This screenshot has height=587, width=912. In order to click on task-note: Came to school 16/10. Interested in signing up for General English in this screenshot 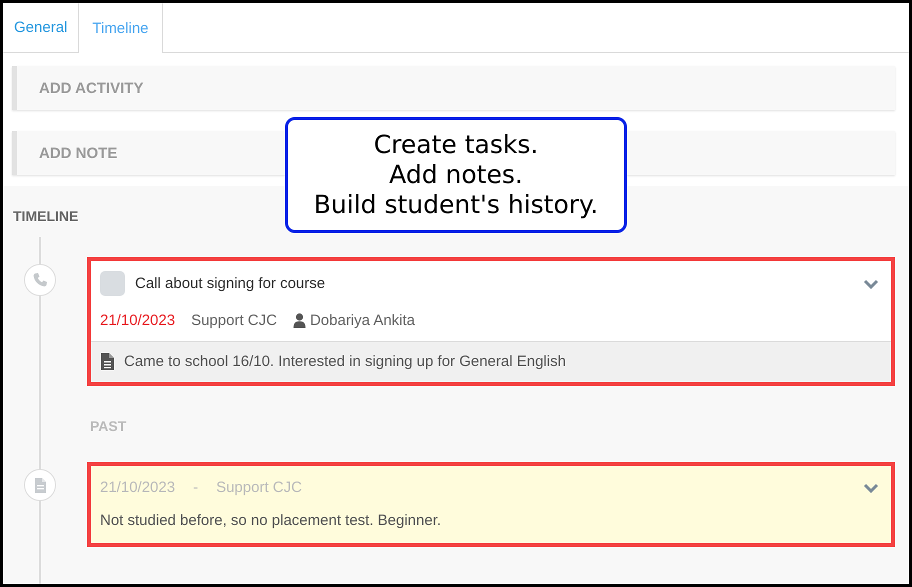, I will do `click(345, 361)`.